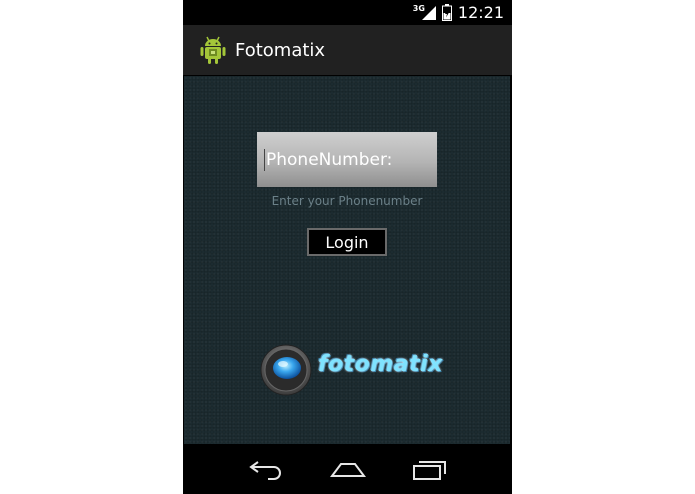 The height and width of the screenshot is (494, 695). I want to click on phone-hint-text: Enter your Phonenumber, so click(347, 201).